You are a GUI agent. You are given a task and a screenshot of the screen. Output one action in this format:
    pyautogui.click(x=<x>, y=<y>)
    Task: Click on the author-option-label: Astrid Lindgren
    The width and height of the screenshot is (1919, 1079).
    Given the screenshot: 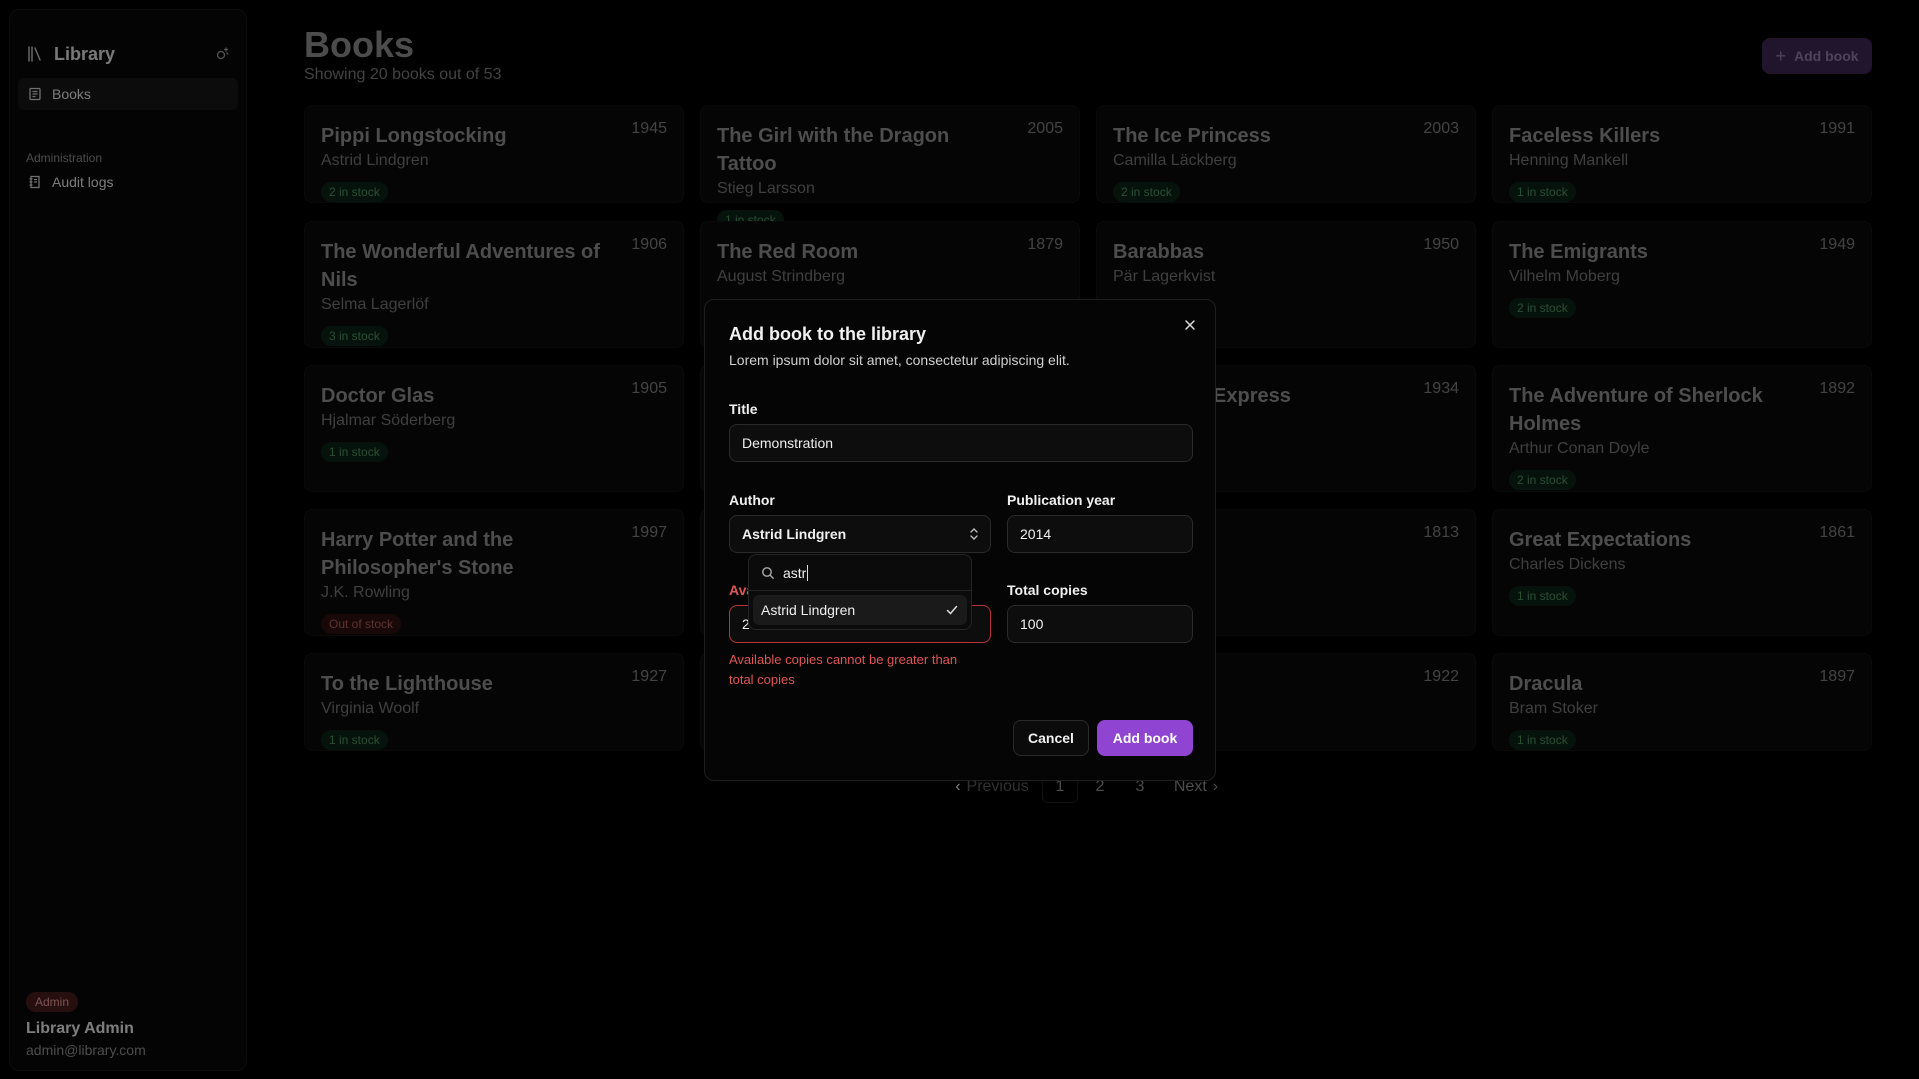 What is the action you would take?
    pyautogui.click(x=808, y=610)
    